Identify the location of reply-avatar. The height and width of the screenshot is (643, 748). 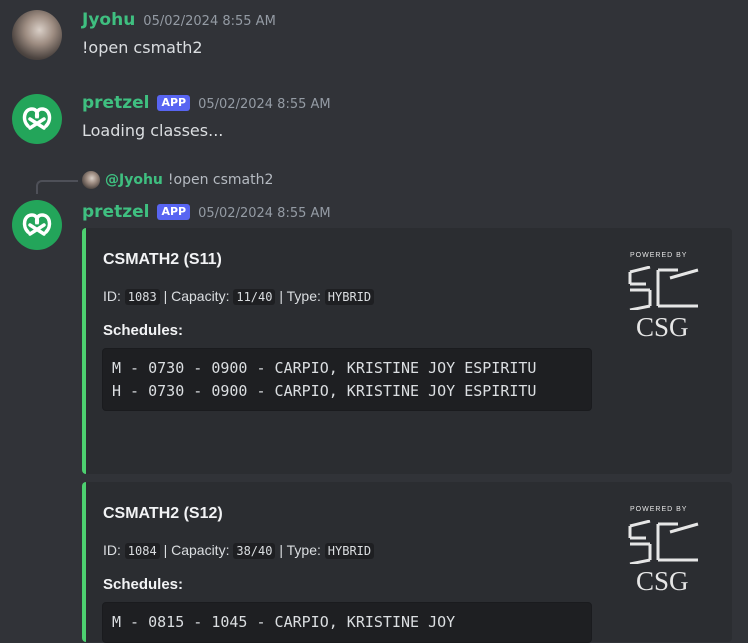
(91, 180).